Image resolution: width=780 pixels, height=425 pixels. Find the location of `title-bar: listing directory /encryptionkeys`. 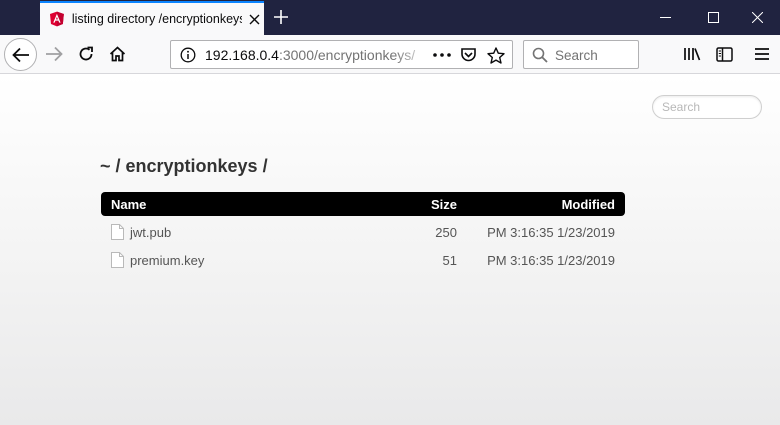

title-bar: listing directory /encryptionkeys is located at coordinates (390, 17).